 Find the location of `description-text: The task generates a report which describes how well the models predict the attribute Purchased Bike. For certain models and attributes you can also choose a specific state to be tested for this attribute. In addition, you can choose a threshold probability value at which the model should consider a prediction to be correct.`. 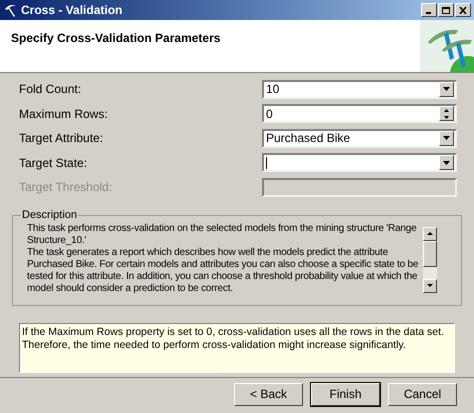

description-text: The task generates a report which describes how well the models predict the attribute Purchased Bike. For certain models and attributes you can also choose a specific state to be tested for this attribute. In addition, you can choose a threshold probability value at which the model should consider a prediction to be correct. is located at coordinates (223, 270).